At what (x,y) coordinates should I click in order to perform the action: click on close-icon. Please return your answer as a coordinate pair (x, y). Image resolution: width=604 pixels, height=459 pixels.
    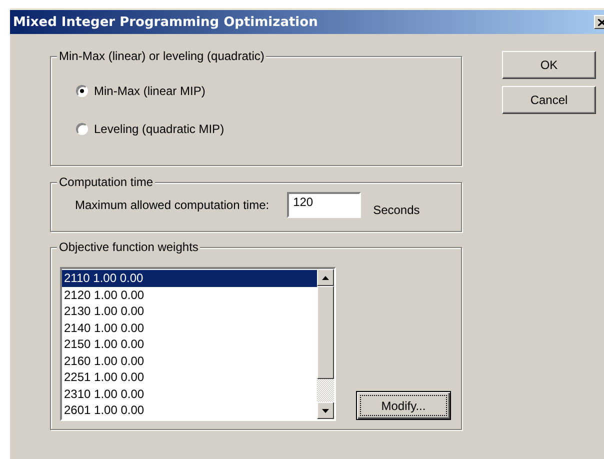
    Looking at the image, I should click on (601, 22).